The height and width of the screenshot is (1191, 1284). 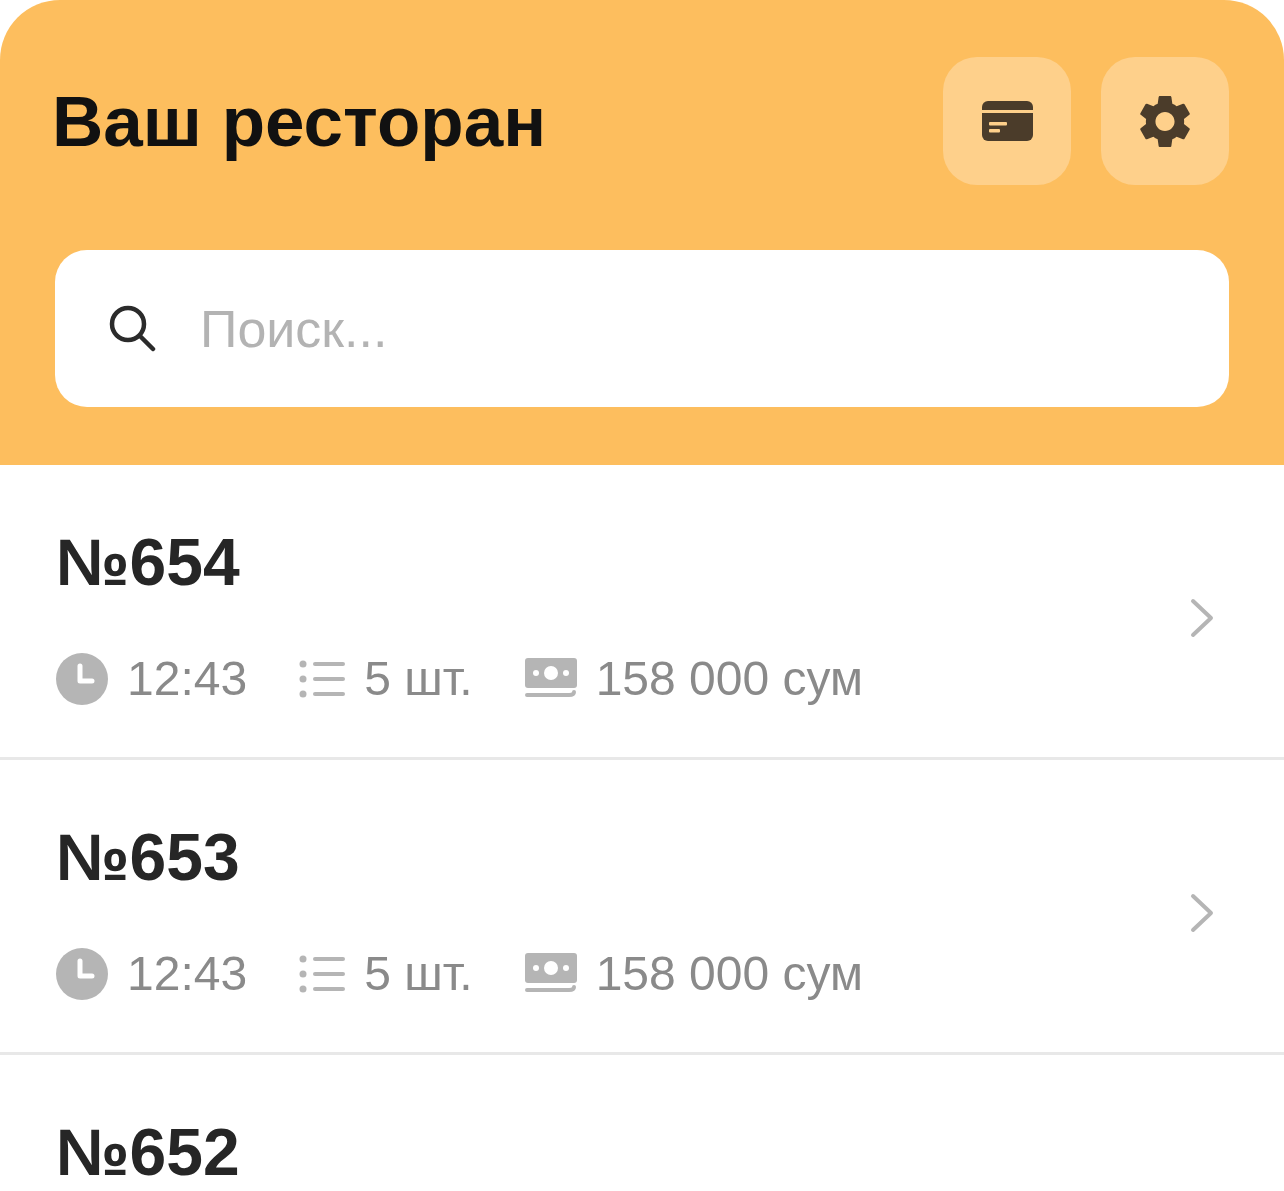 I want to click on card-button, so click(x=1007, y=121).